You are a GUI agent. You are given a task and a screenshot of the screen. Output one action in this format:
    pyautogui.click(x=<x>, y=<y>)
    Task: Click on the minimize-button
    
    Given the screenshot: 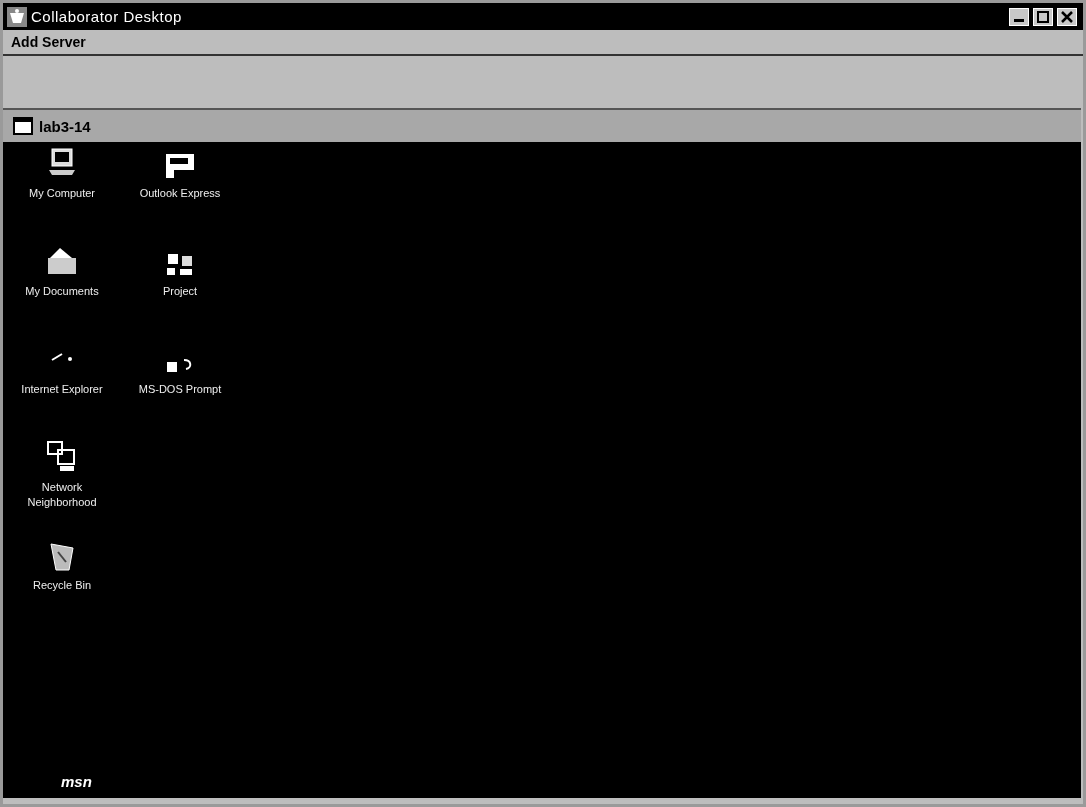 What is the action you would take?
    pyautogui.click(x=1019, y=16)
    